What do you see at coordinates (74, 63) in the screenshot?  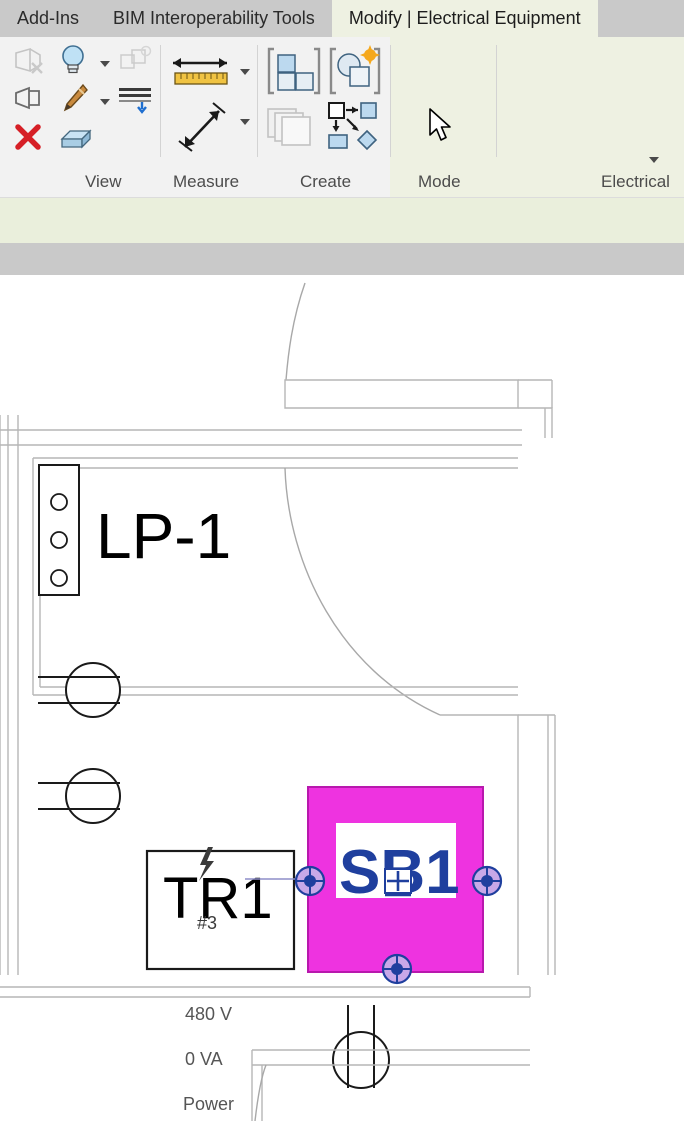 I see `lightbulb-icon` at bounding box center [74, 63].